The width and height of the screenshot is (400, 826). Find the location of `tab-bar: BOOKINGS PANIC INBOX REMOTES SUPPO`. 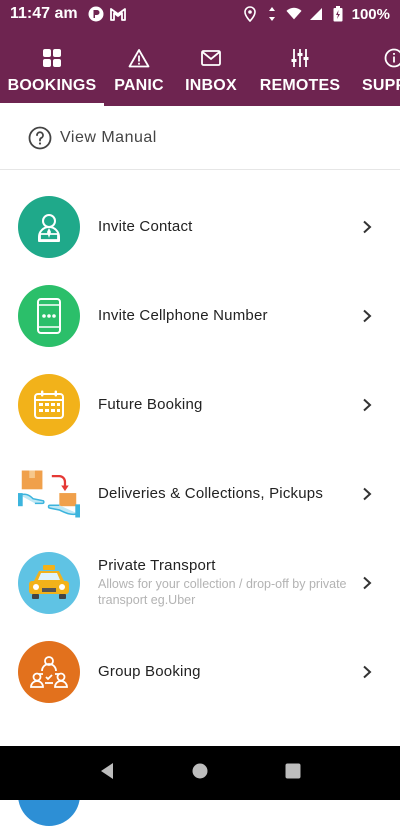

tab-bar: BOOKINGS PANIC INBOX REMOTES SUPPO is located at coordinates (200, 67).